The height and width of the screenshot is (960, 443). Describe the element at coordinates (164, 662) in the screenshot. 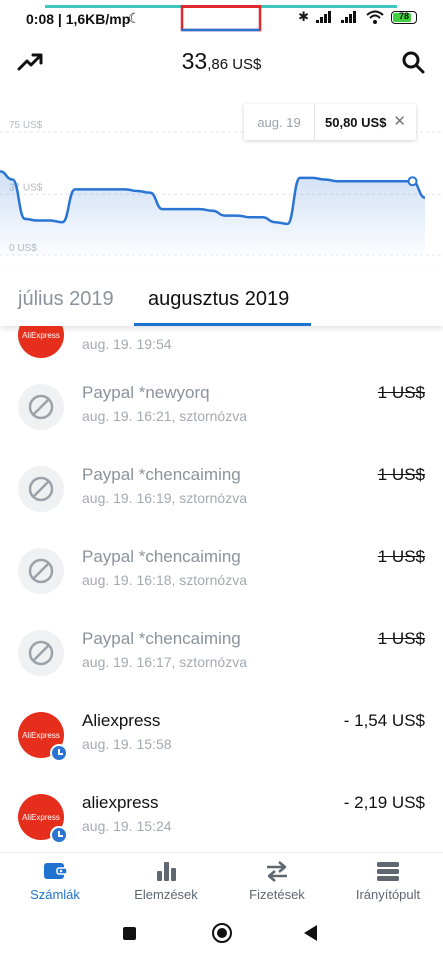

I see `transaction-meta: aug. 19. 16:17, sztornózva` at that location.